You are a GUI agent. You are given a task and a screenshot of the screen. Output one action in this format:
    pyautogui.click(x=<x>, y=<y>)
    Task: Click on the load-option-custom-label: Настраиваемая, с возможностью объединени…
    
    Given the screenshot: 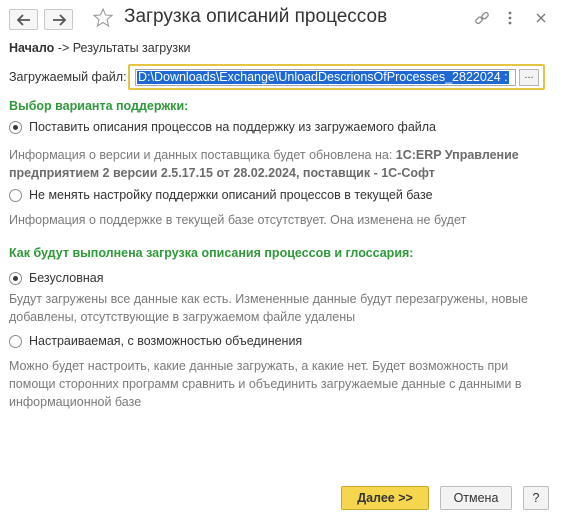 What is the action you would take?
    pyautogui.click(x=165, y=341)
    